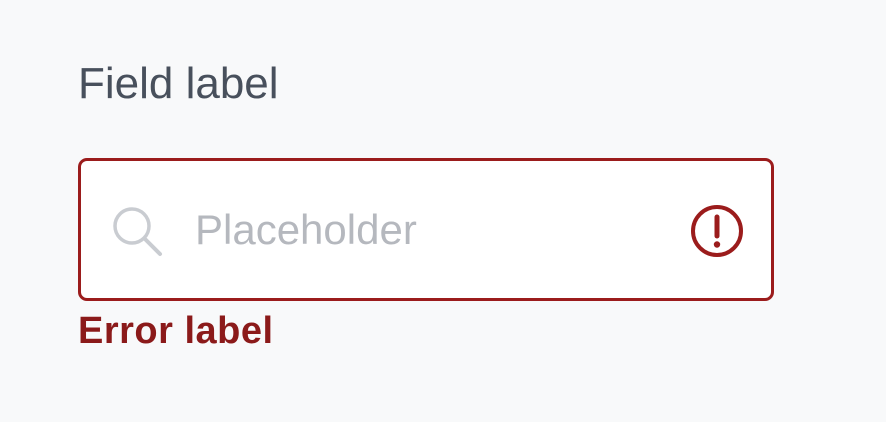 Image resolution: width=886 pixels, height=422 pixels. I want to click on search-icon, so click(137, 231).